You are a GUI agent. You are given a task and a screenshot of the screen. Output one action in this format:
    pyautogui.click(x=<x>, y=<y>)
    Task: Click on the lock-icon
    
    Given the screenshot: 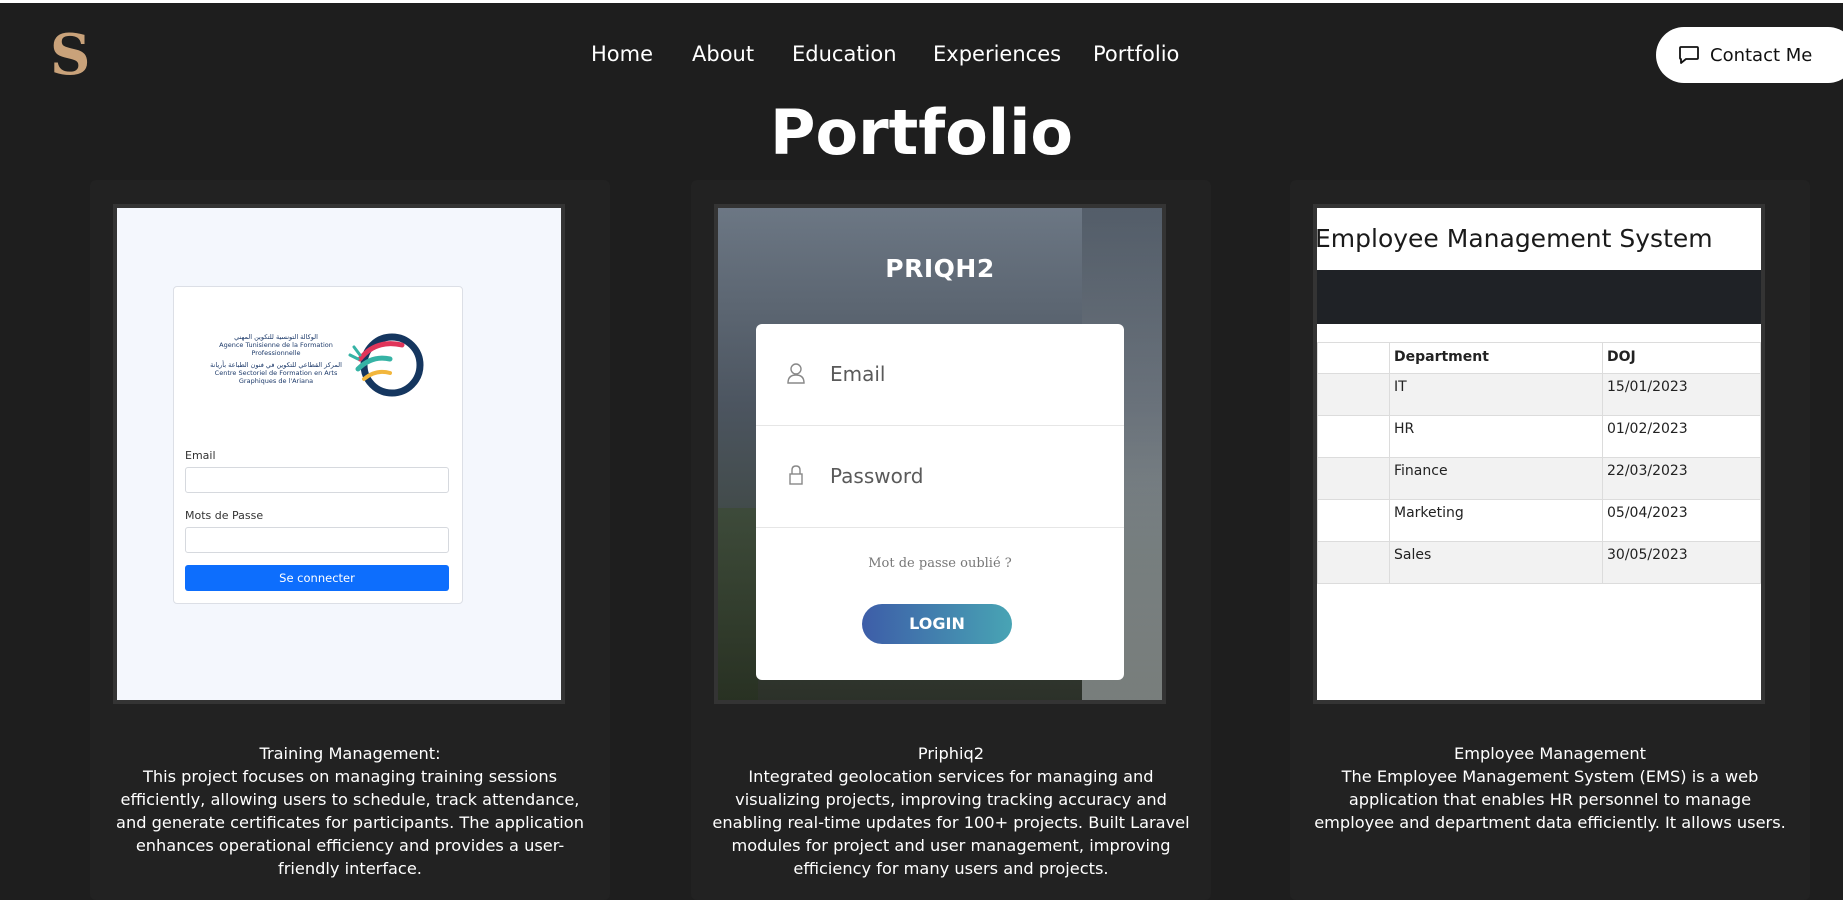 What is the action you would take?
    pyautogui.click(x=796, y=475)
    